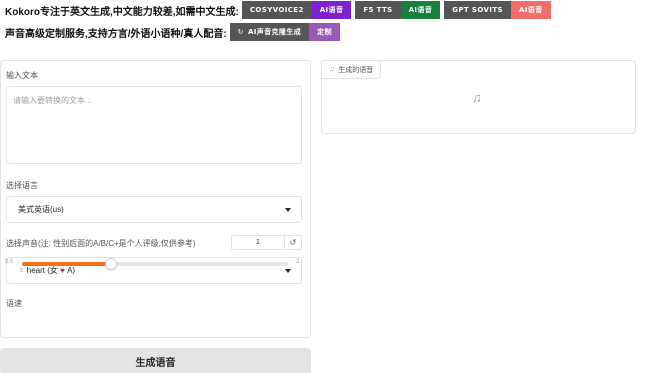  Describe the element at coordinates (21, 270) in the screenshot. I see `woman-icon: ♀` at that location.